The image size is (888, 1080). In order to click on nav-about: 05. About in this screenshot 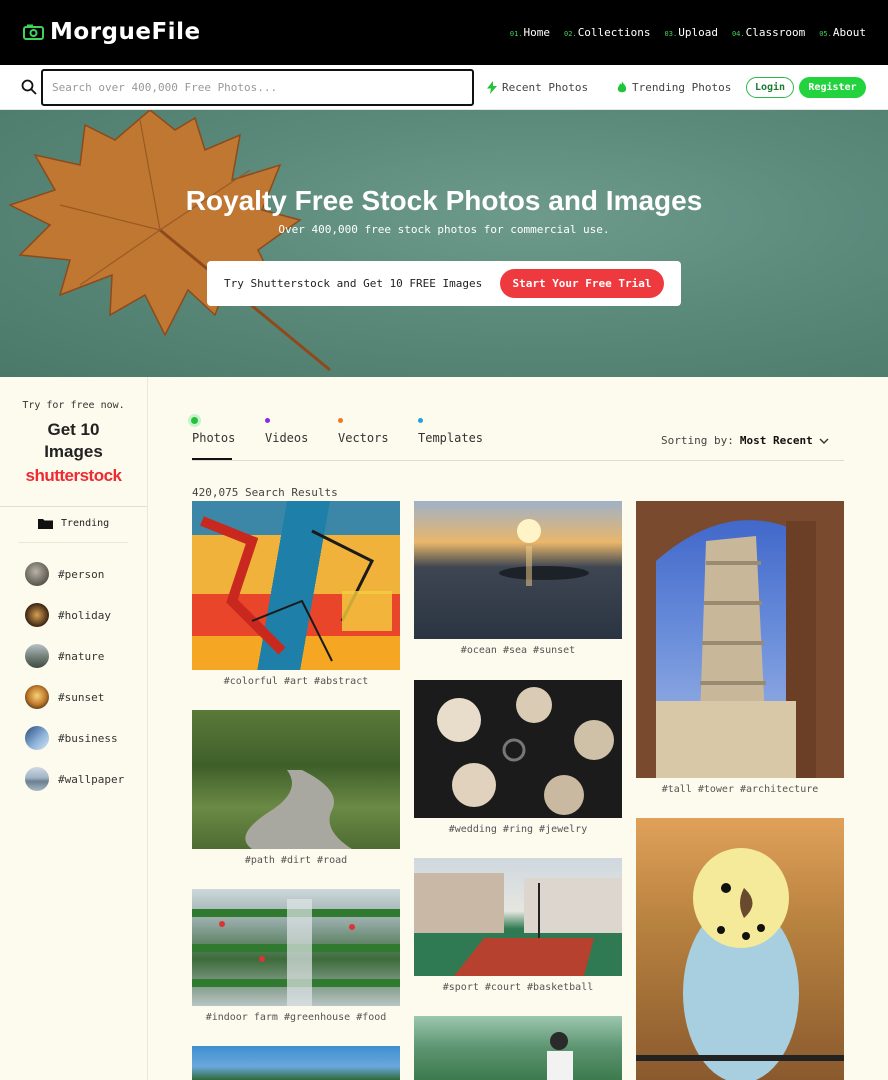, I will do `click(842, 32)`.